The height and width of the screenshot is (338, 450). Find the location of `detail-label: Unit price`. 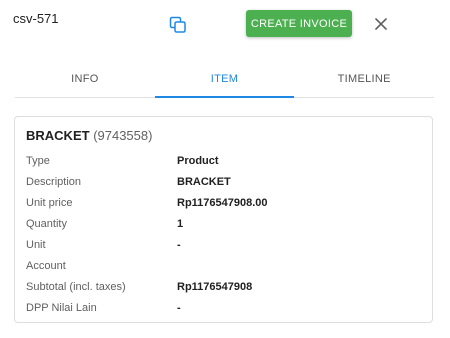

detail-label: Unit price is located at coordinates (49, 202).